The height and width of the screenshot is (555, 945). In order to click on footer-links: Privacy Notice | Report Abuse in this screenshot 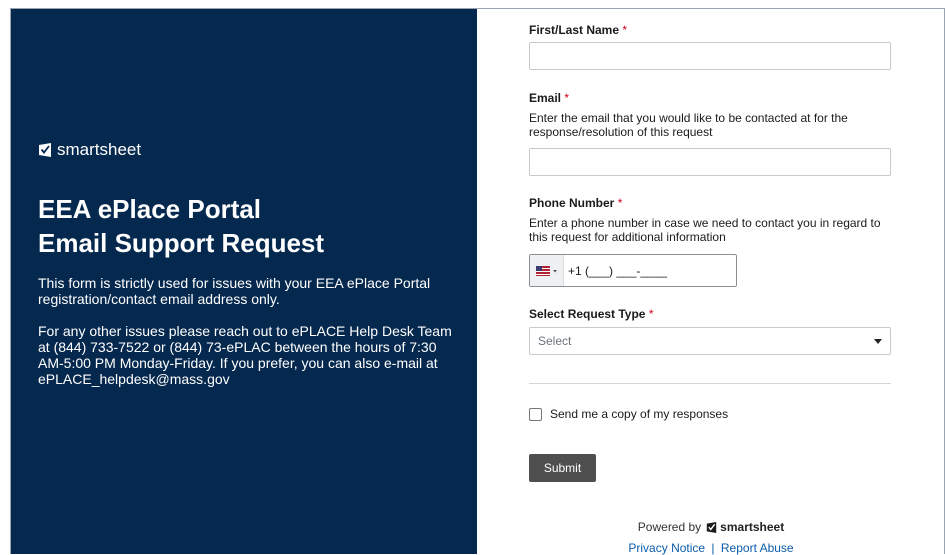, I will do `click(711, 548)`.